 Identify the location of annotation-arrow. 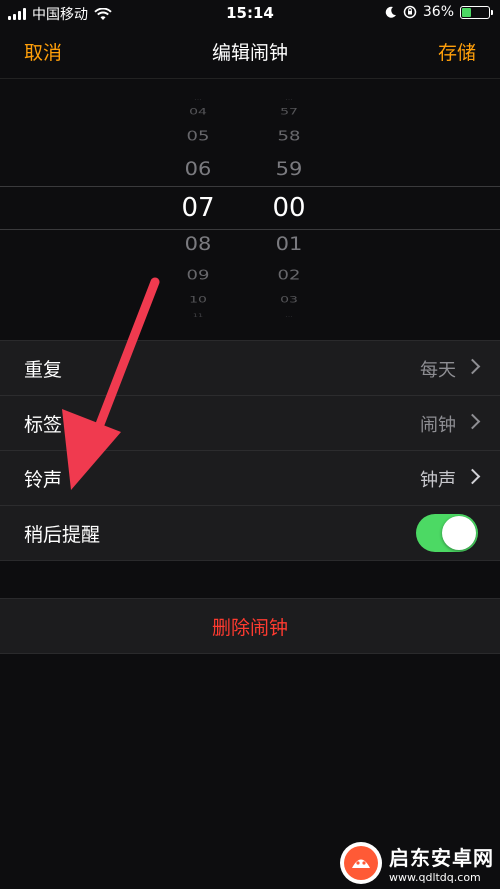
(111, 383).